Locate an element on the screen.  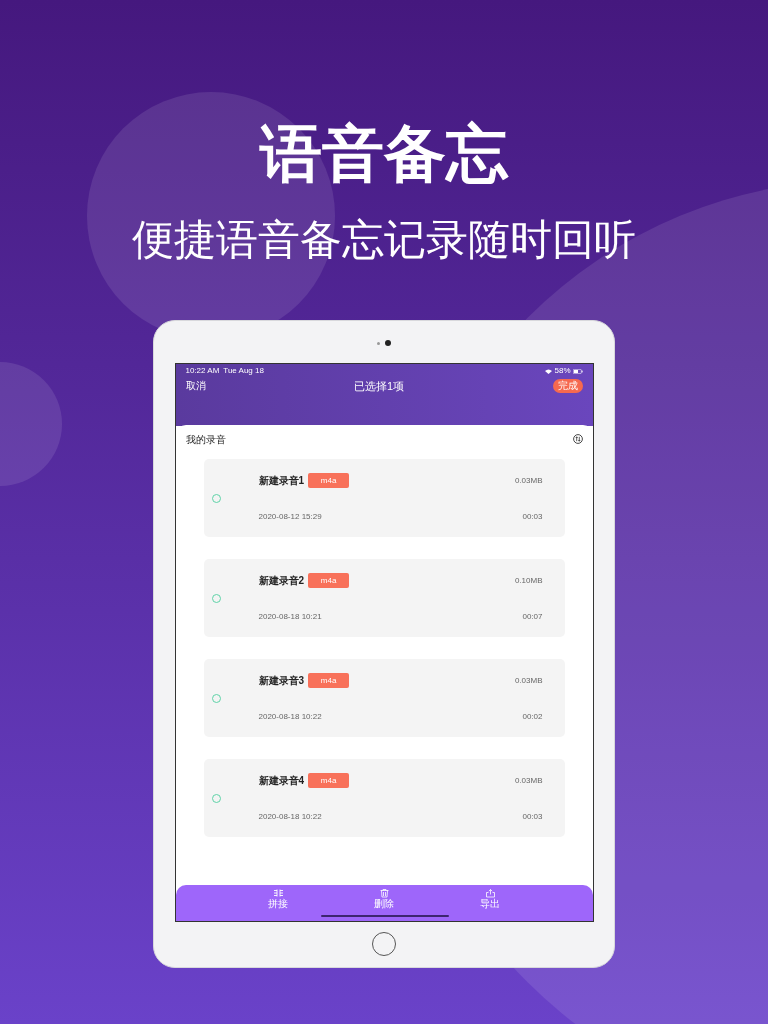
cancel-button: 取消 is located at coordinates (195, 386).